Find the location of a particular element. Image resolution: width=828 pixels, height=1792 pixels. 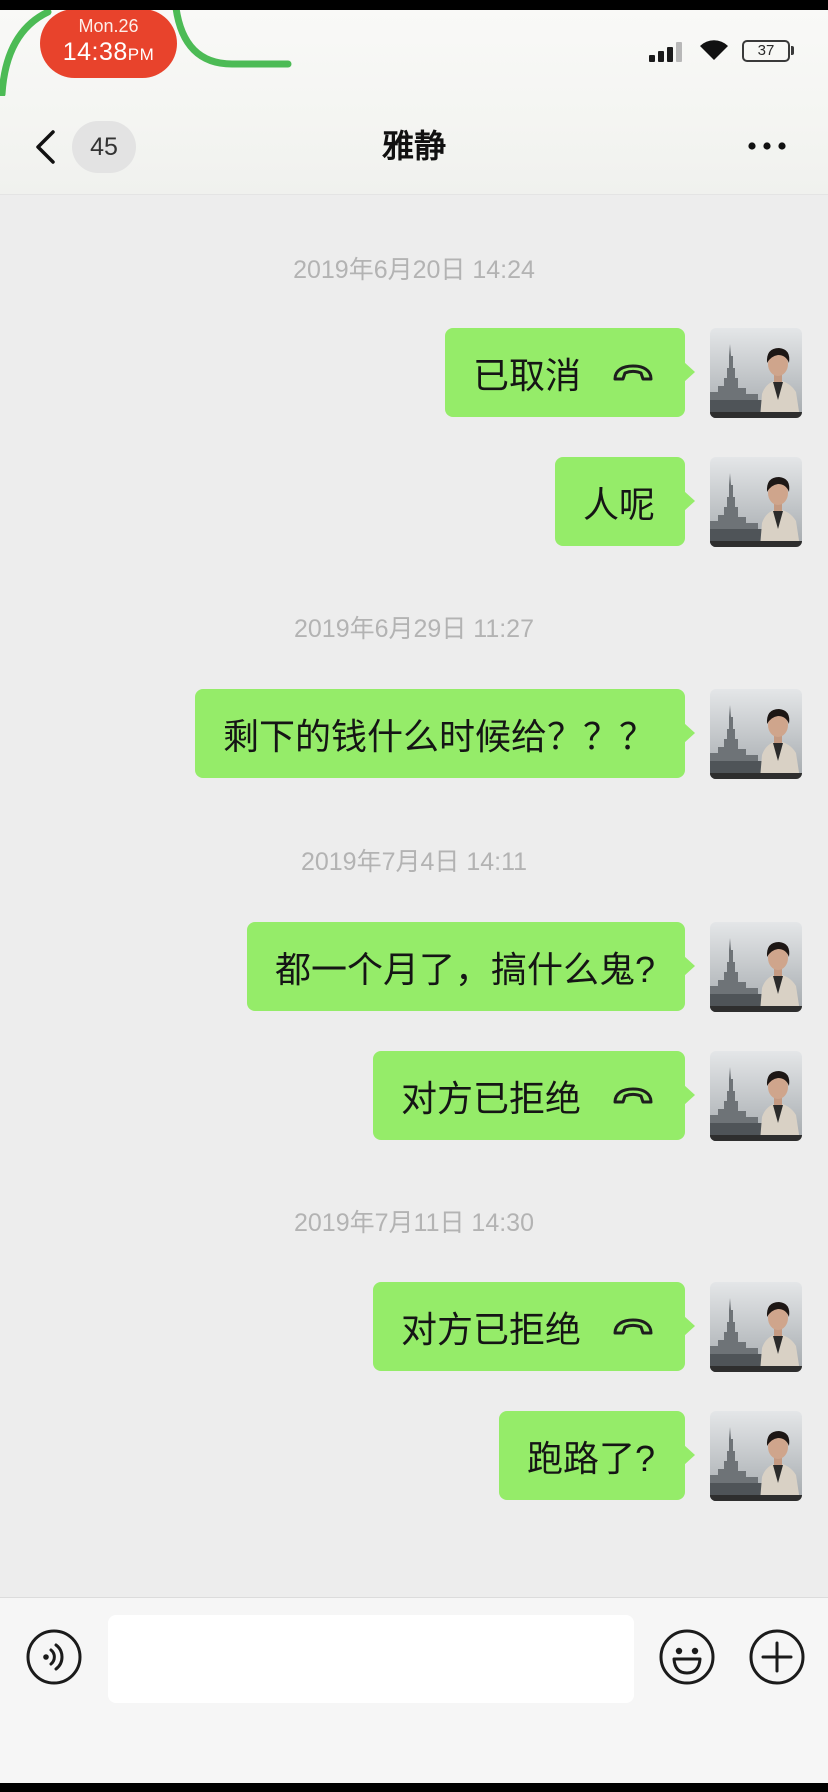

wifi-icon is located at coordinates (714, 50).